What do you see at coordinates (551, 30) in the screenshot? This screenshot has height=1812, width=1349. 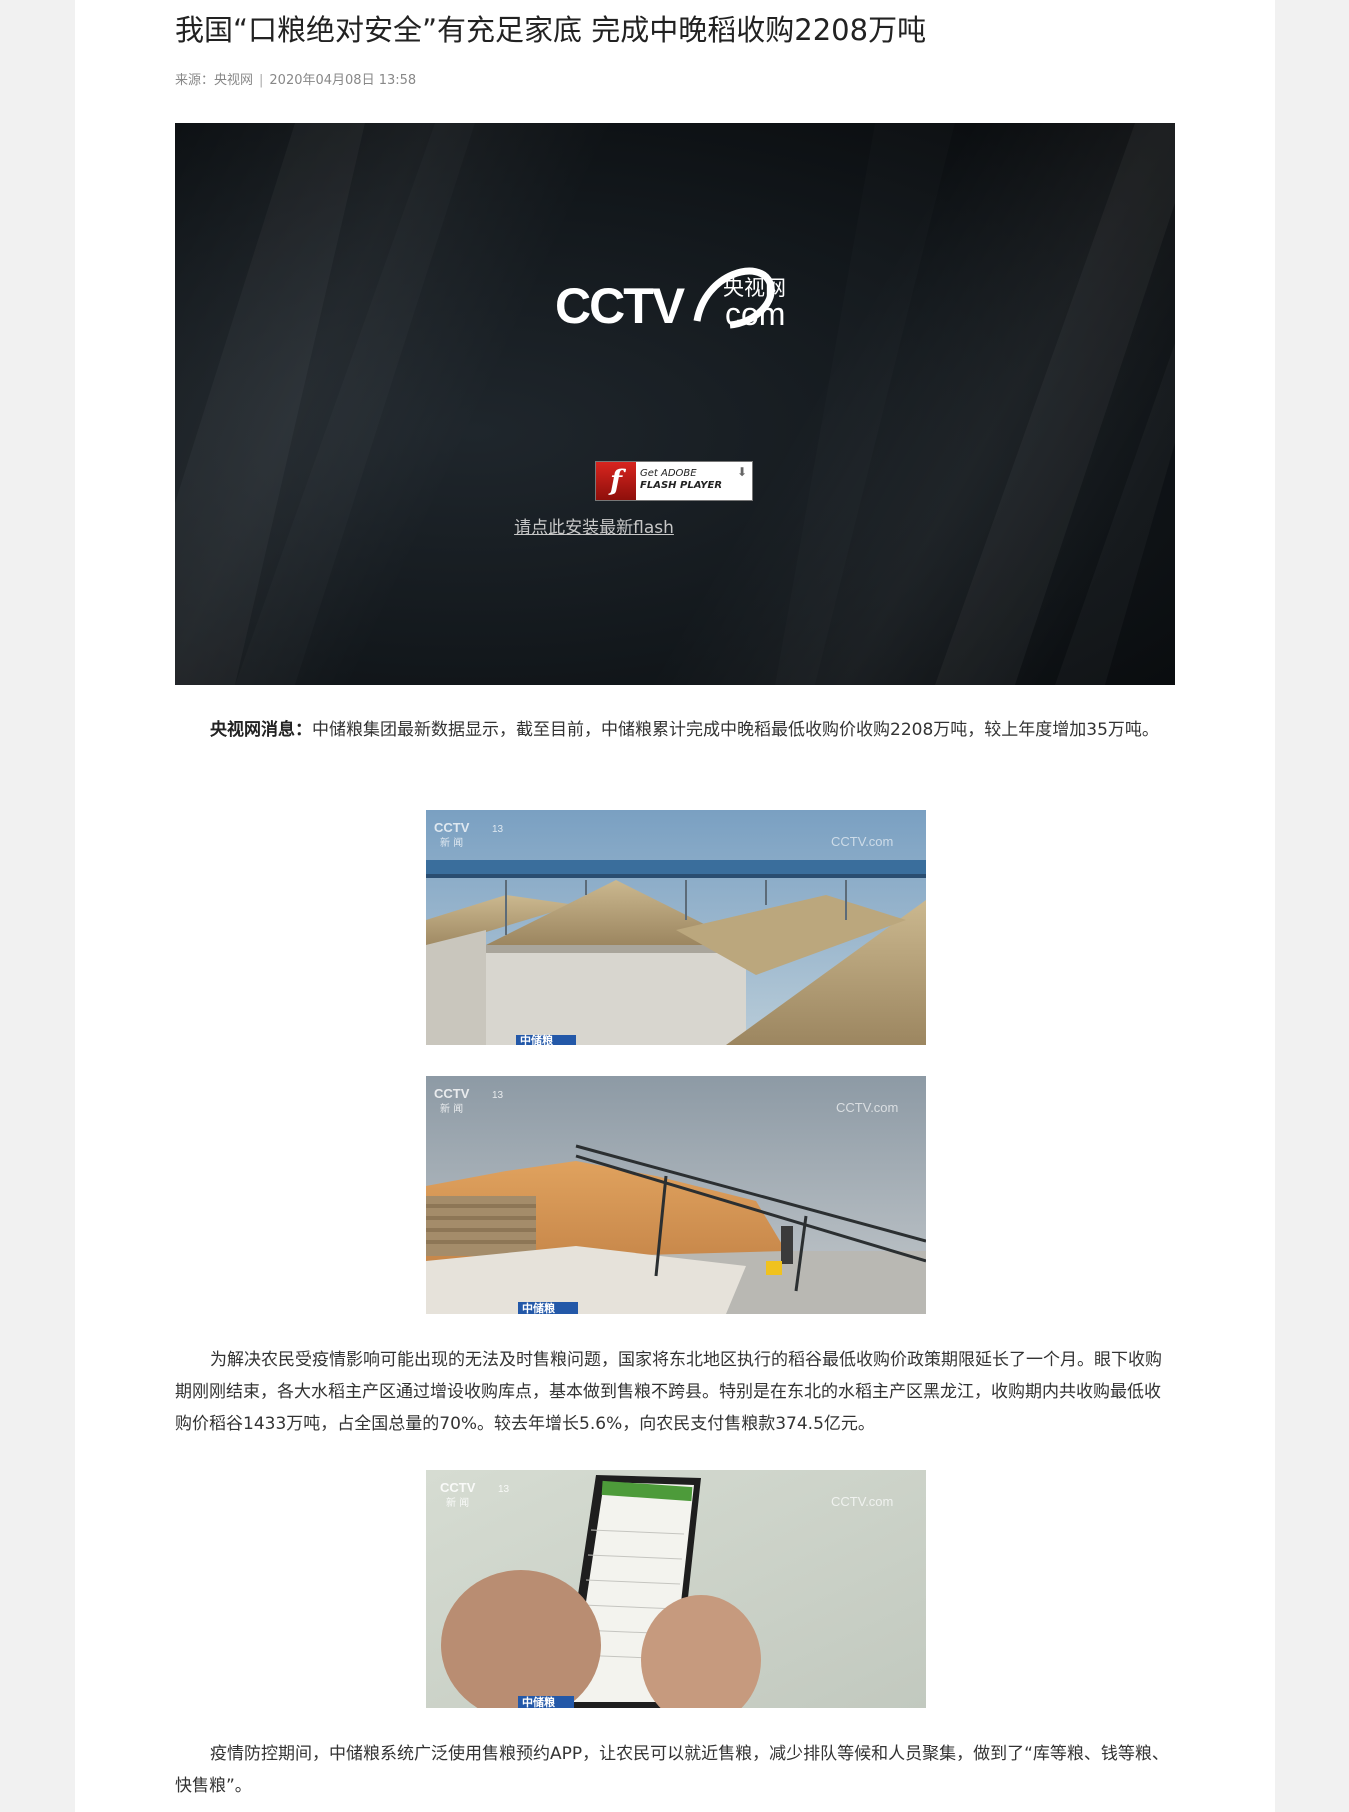 I see `article-title: 我国“口粮绝对安全”有充足家底 完成中晚稻收购2208万吨` at bounding box center [551, 30].